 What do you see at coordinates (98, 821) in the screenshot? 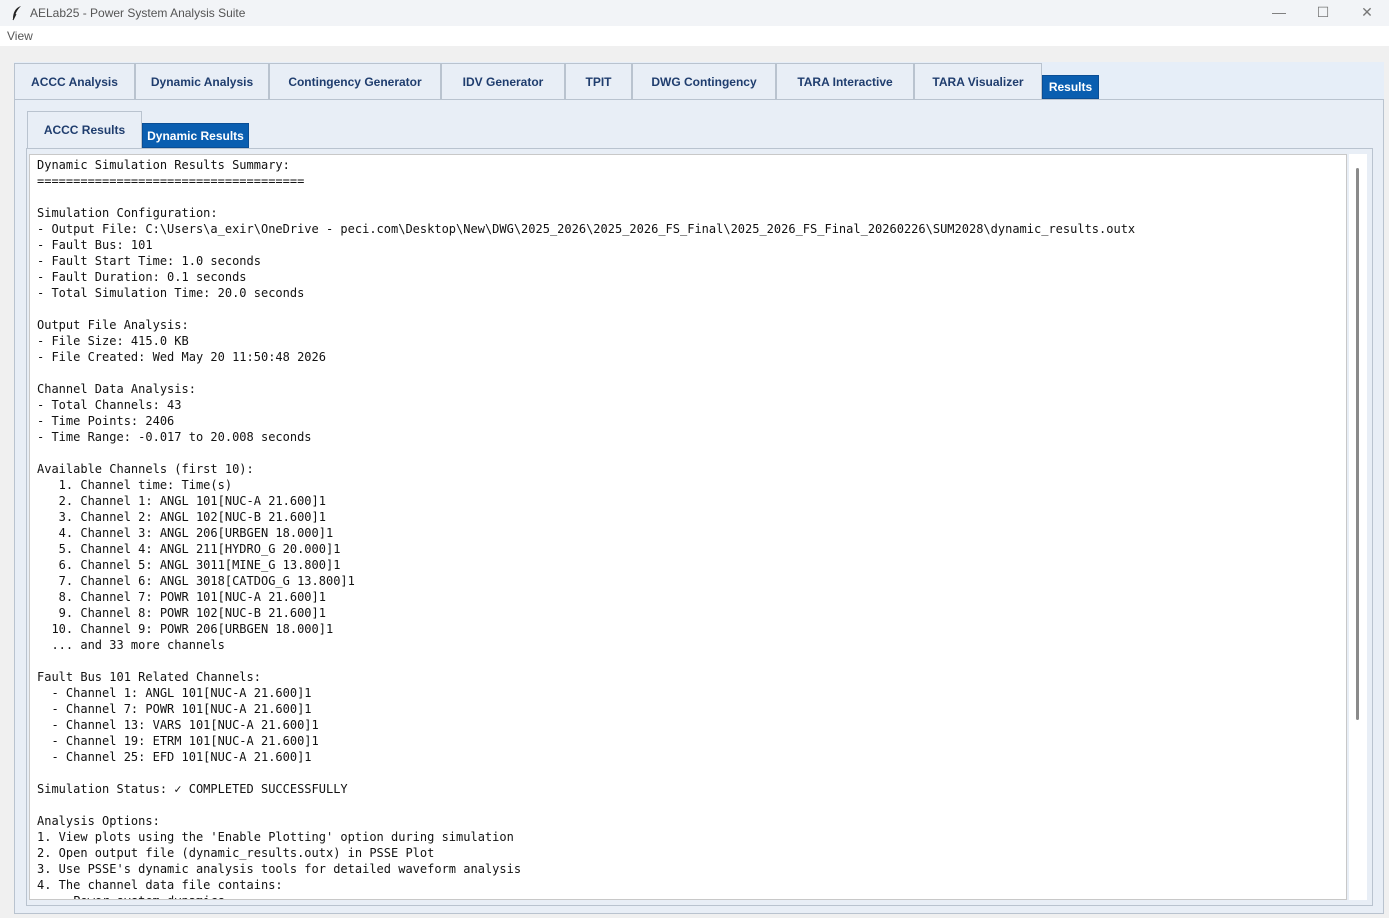
I see `results-line: Analysis Options:` at bounding box center [98, 821].